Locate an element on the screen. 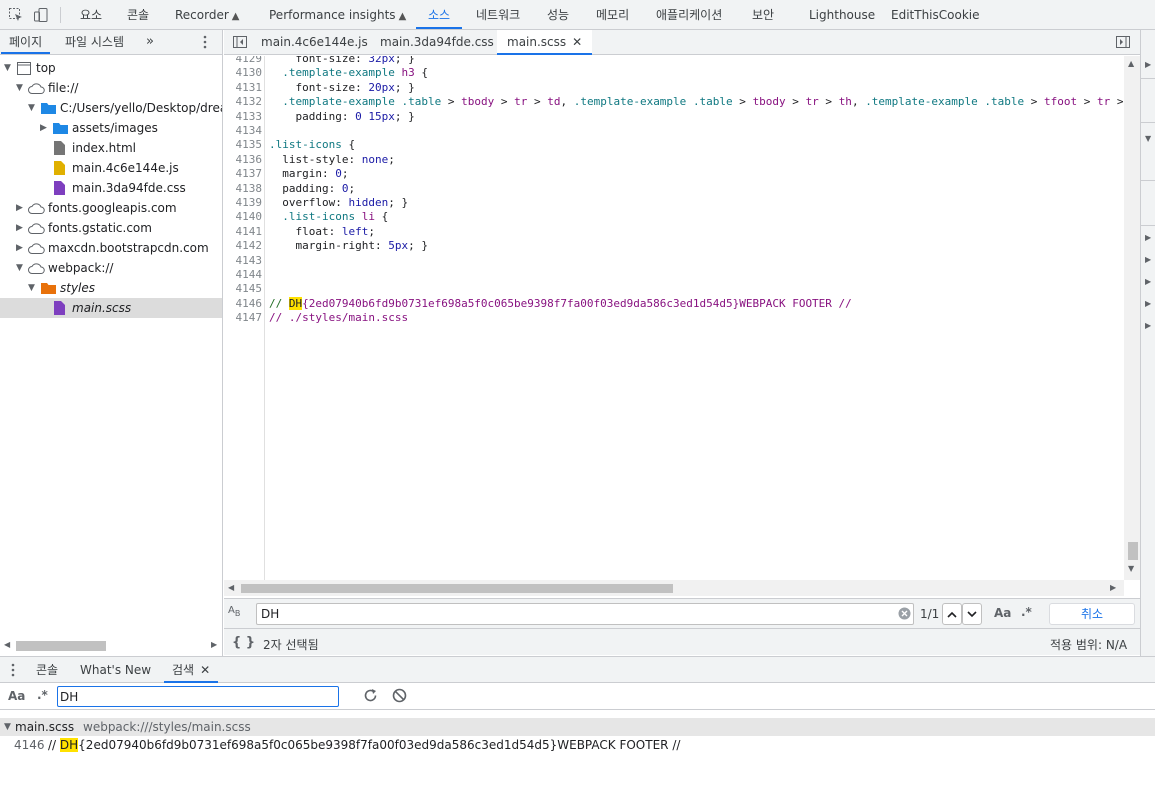  line-number: 4135 is located at coordinates (243, 145).